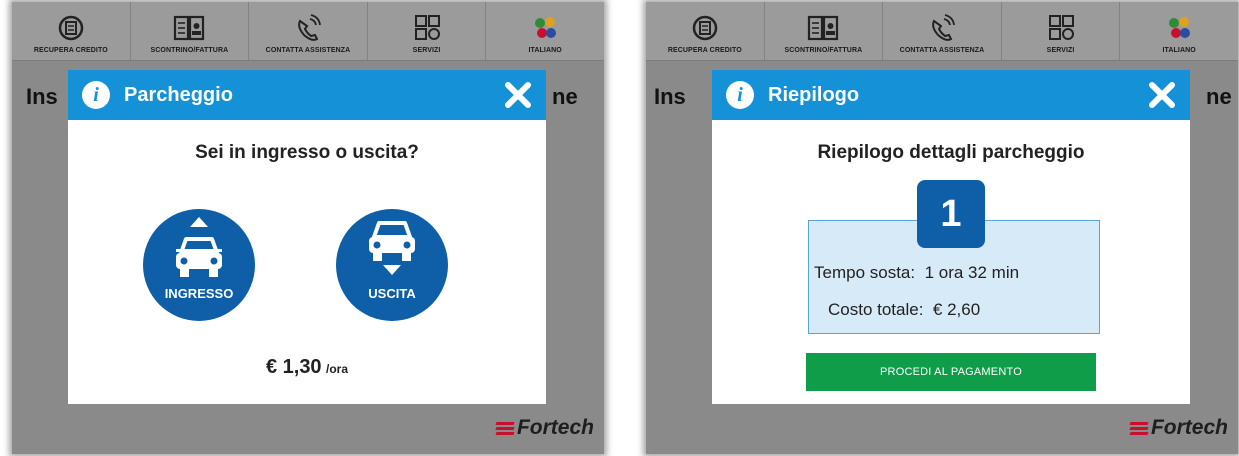 This screenshot has width=1239, height=456. I want to click on time-value: 1 ora 32 min, so click(972, 272).